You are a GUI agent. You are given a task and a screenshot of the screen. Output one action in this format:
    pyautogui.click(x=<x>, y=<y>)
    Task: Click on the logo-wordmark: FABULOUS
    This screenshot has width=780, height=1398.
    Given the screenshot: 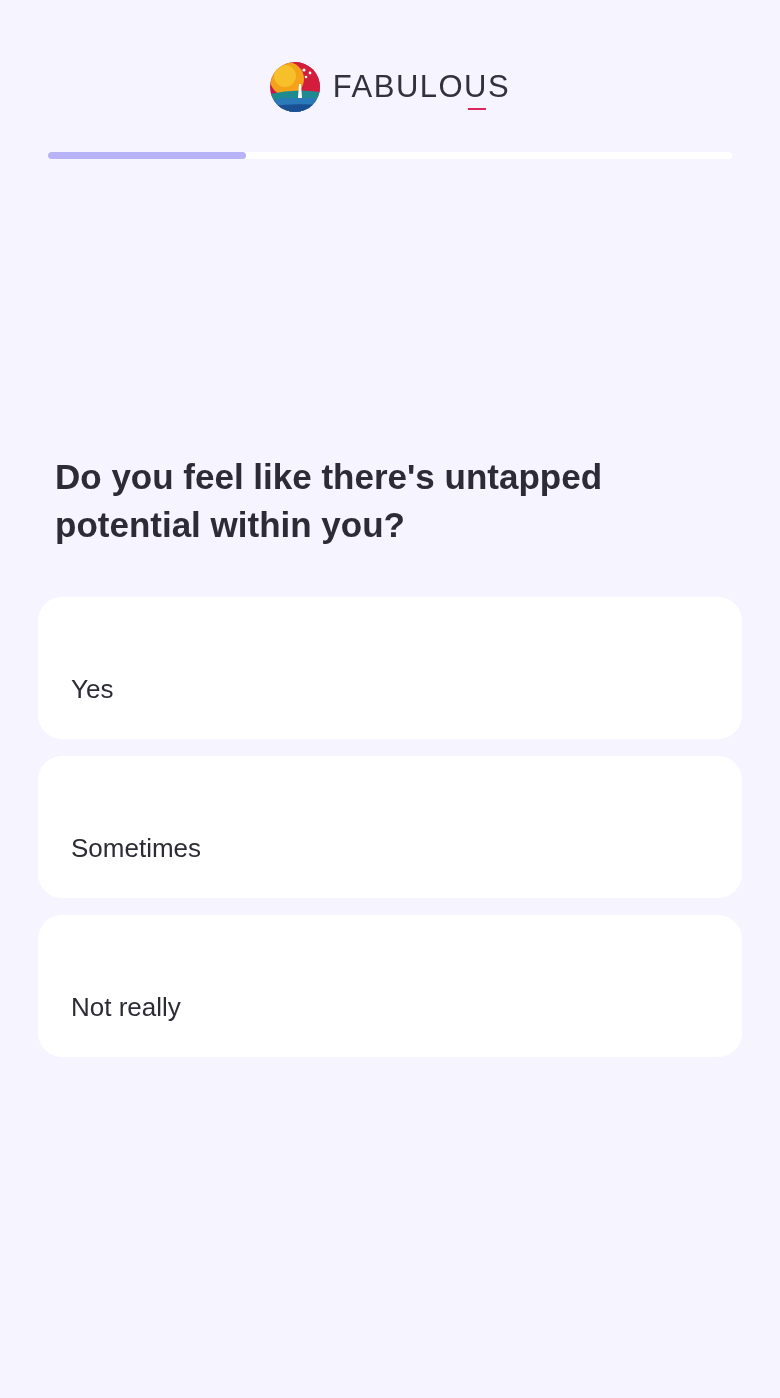 What is the action you would take?
    pyautogui.click(x=421, y=87)
    